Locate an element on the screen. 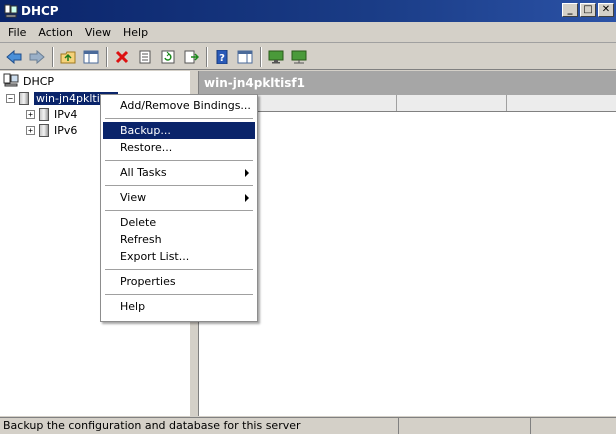  menu-action: Action is located at coordinates (55, 32).